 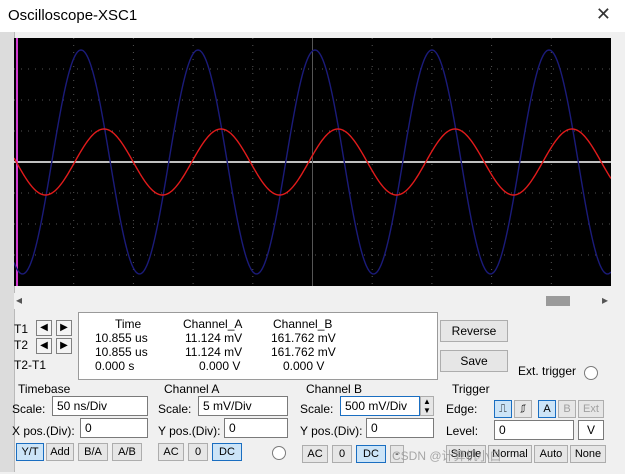 I want to click on channel-a-scale-input: 5 mV/Div, so click(x=243, y=406).